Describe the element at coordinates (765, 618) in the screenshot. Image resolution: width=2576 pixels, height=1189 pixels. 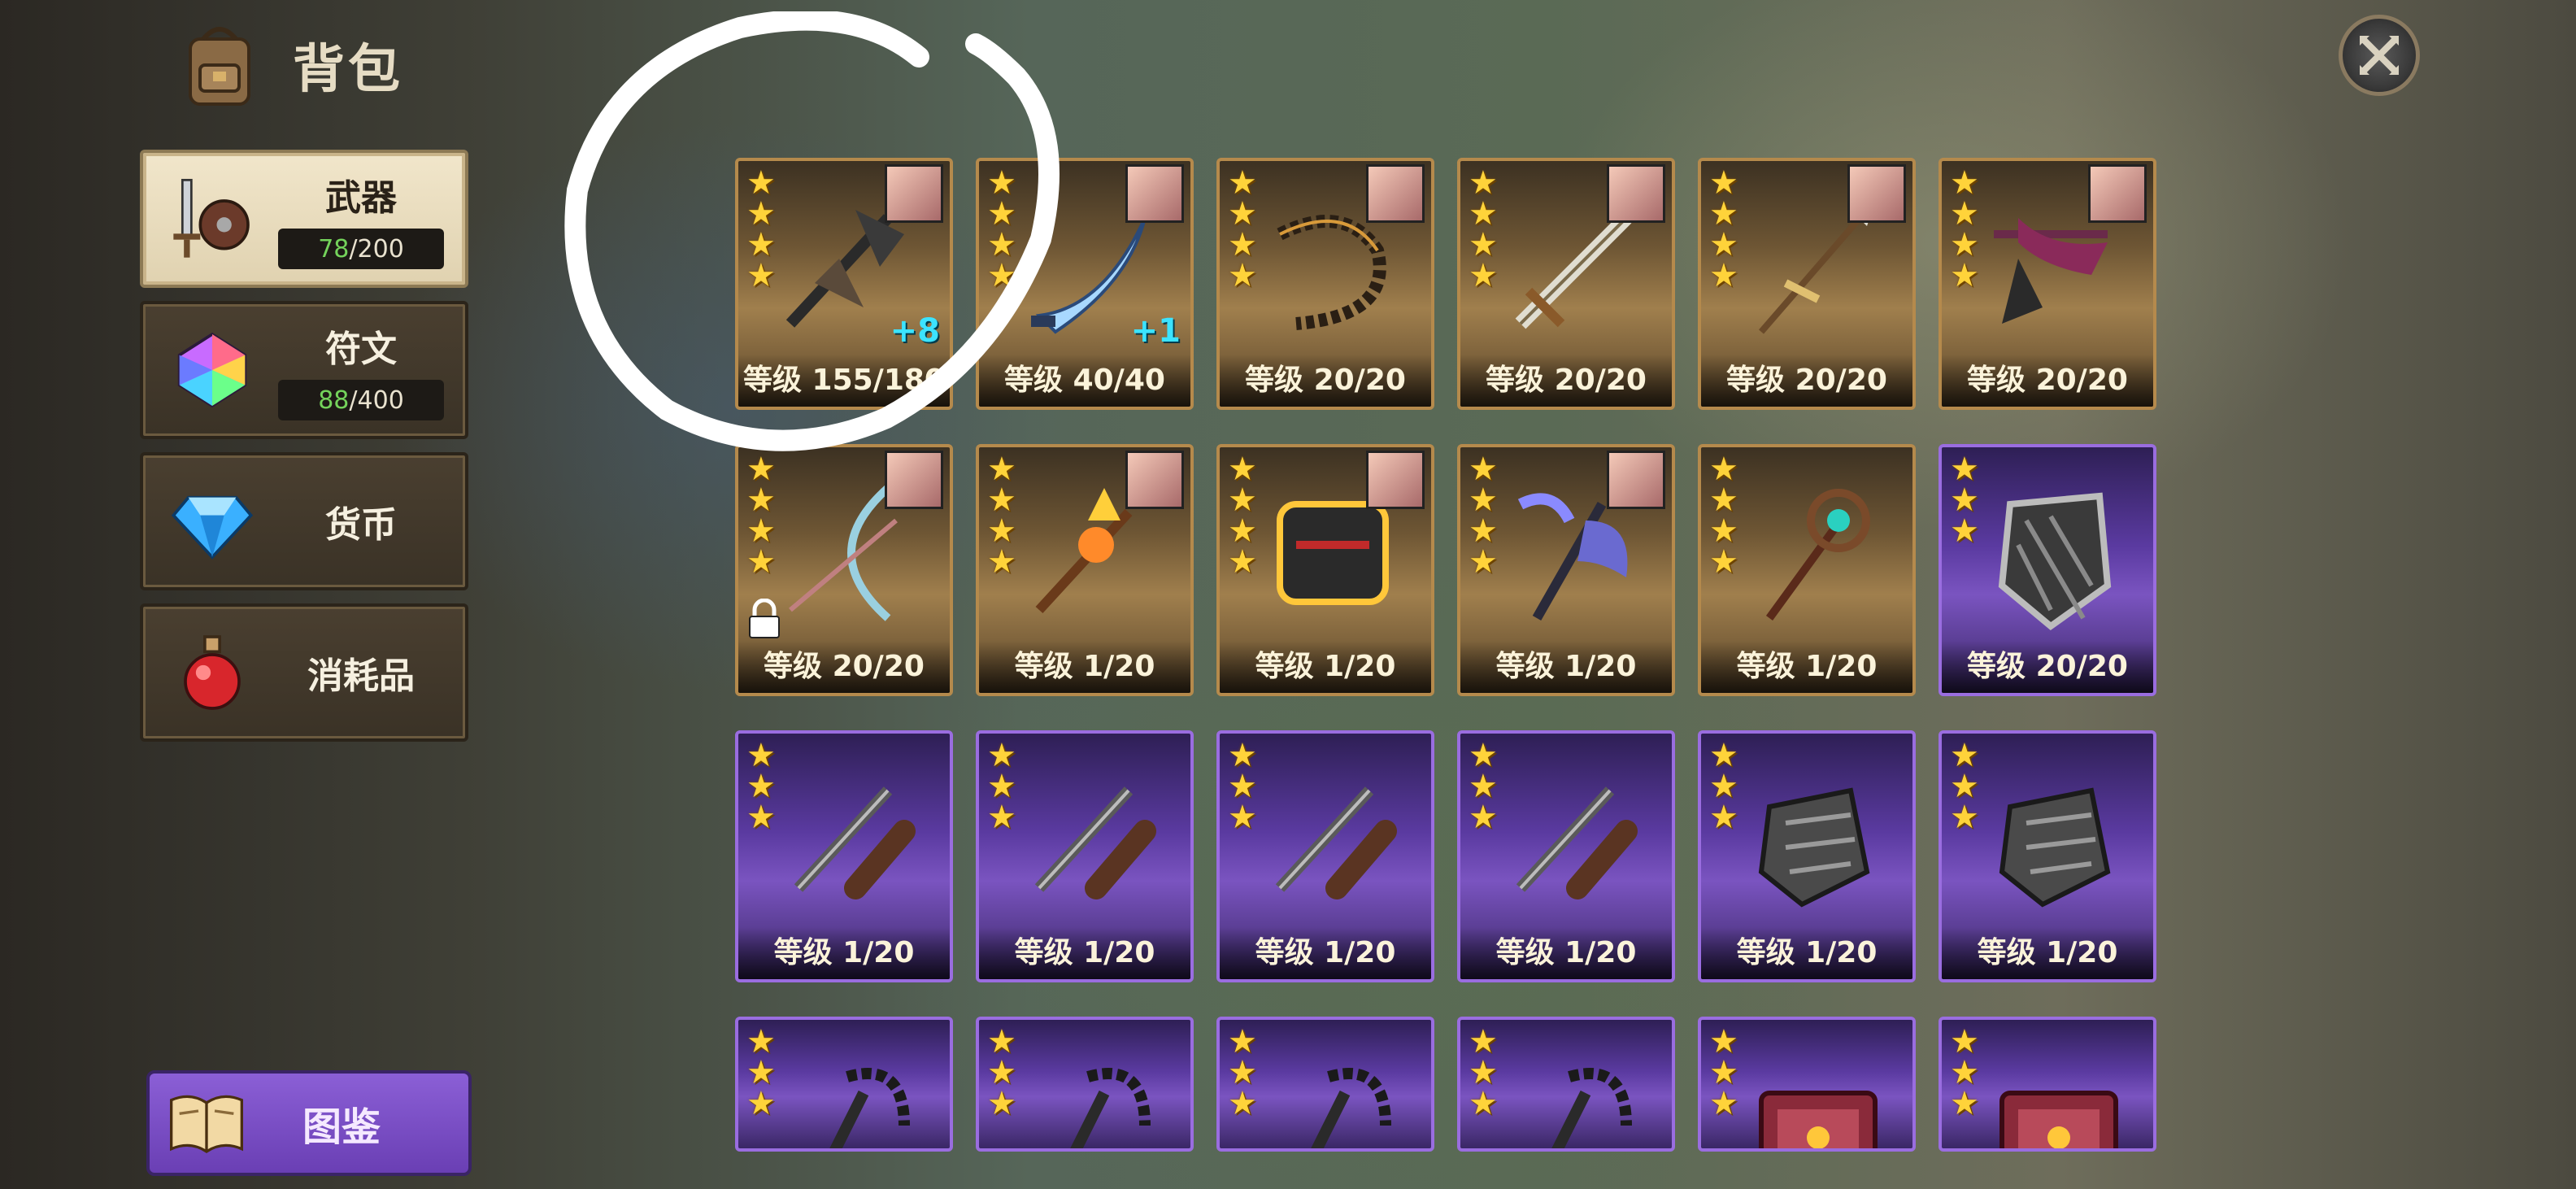
I see `lock-icon` at that location.